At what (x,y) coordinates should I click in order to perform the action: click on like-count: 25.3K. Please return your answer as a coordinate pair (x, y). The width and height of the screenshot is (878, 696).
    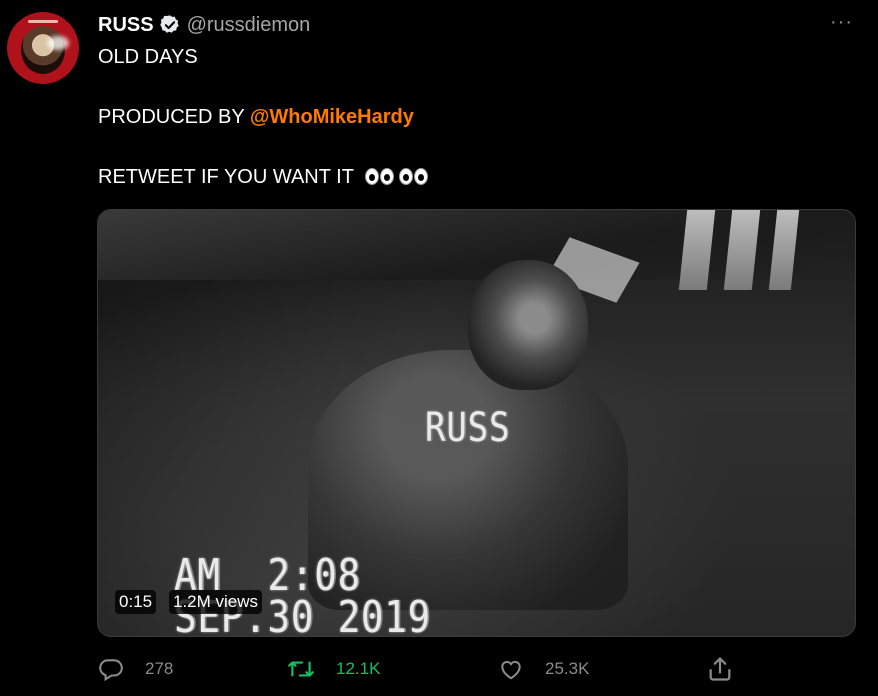
    Looking at the image, I should click on (567, 668).